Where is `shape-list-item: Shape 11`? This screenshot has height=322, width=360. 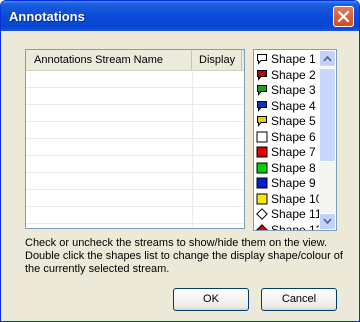 shape-list-item: Shape 11 is located at coordinates (288, 215).